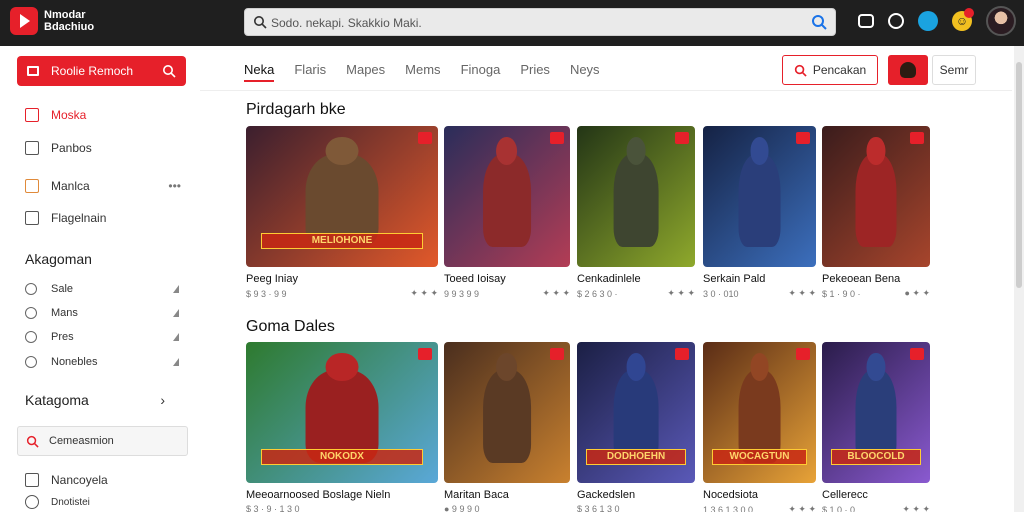  What do you see at coordinates (259, 71) in the screenshot?
I see `tab-neka: Neka` at bounding box center [259, 71].